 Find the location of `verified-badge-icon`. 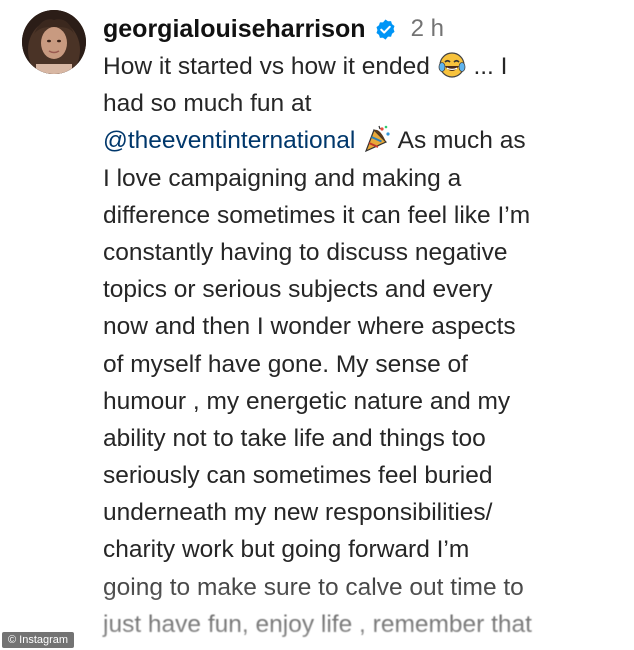

verified-badge-icon is located at coordinates (385, 29).